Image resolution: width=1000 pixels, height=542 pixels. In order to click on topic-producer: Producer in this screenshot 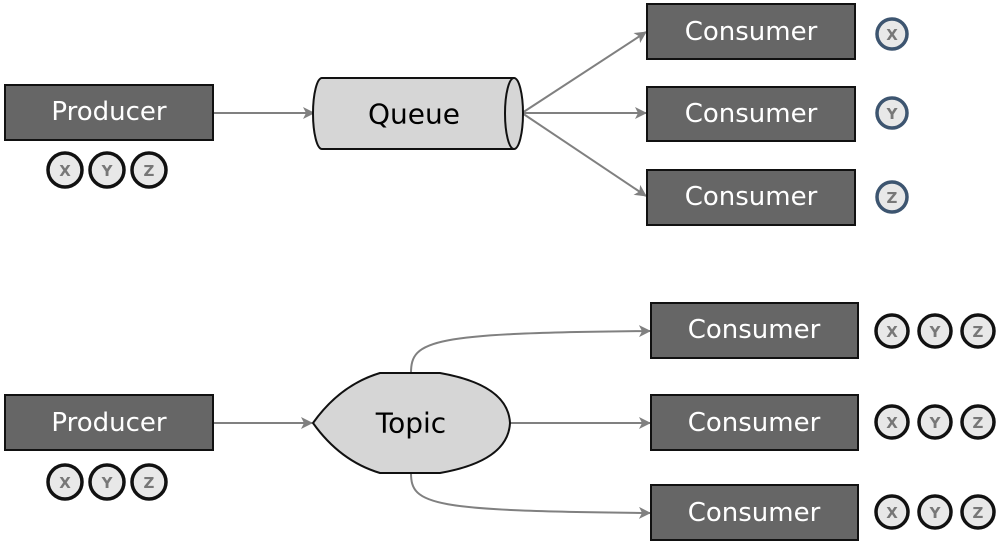, I will do `click(109, 422)`.